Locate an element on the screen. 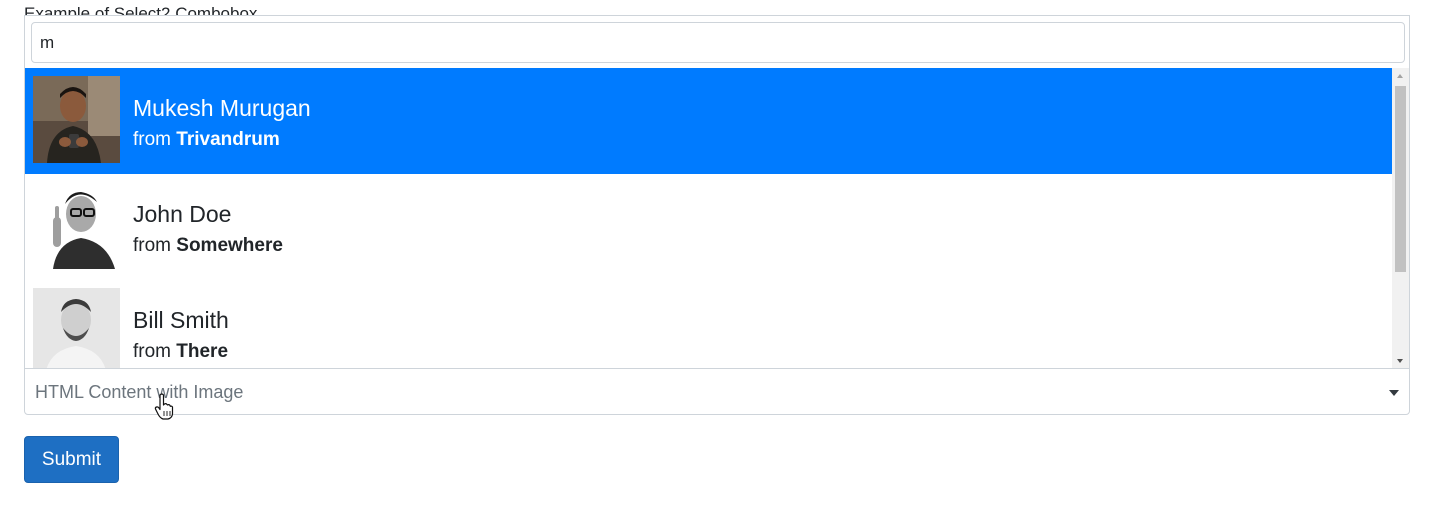  result-location: Somewhere is located at coordinates (229, 245).